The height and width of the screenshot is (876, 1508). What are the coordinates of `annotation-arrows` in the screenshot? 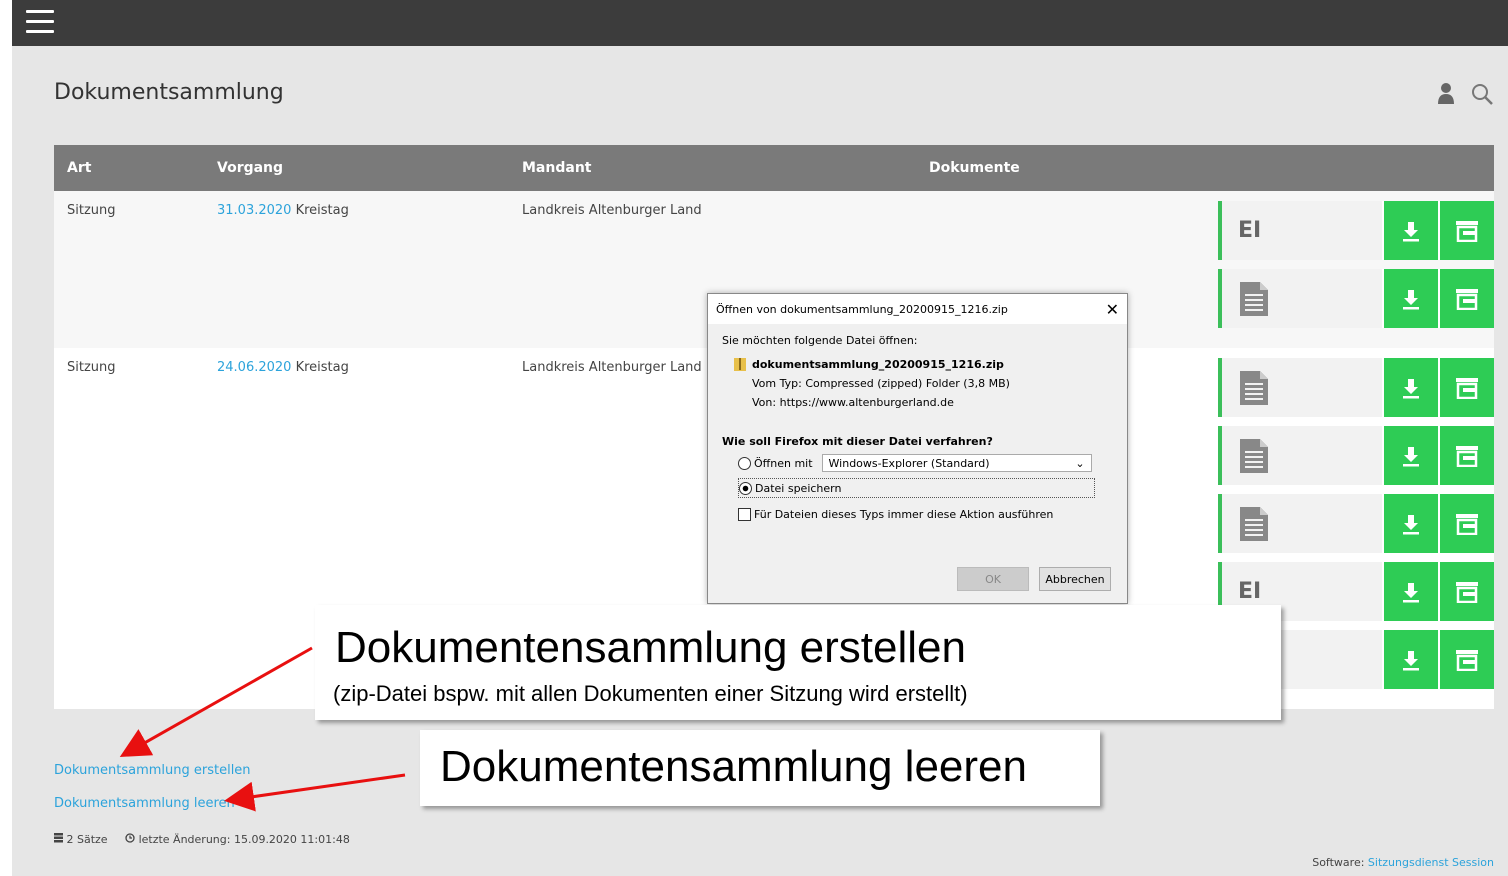 It's located at (262, 729).